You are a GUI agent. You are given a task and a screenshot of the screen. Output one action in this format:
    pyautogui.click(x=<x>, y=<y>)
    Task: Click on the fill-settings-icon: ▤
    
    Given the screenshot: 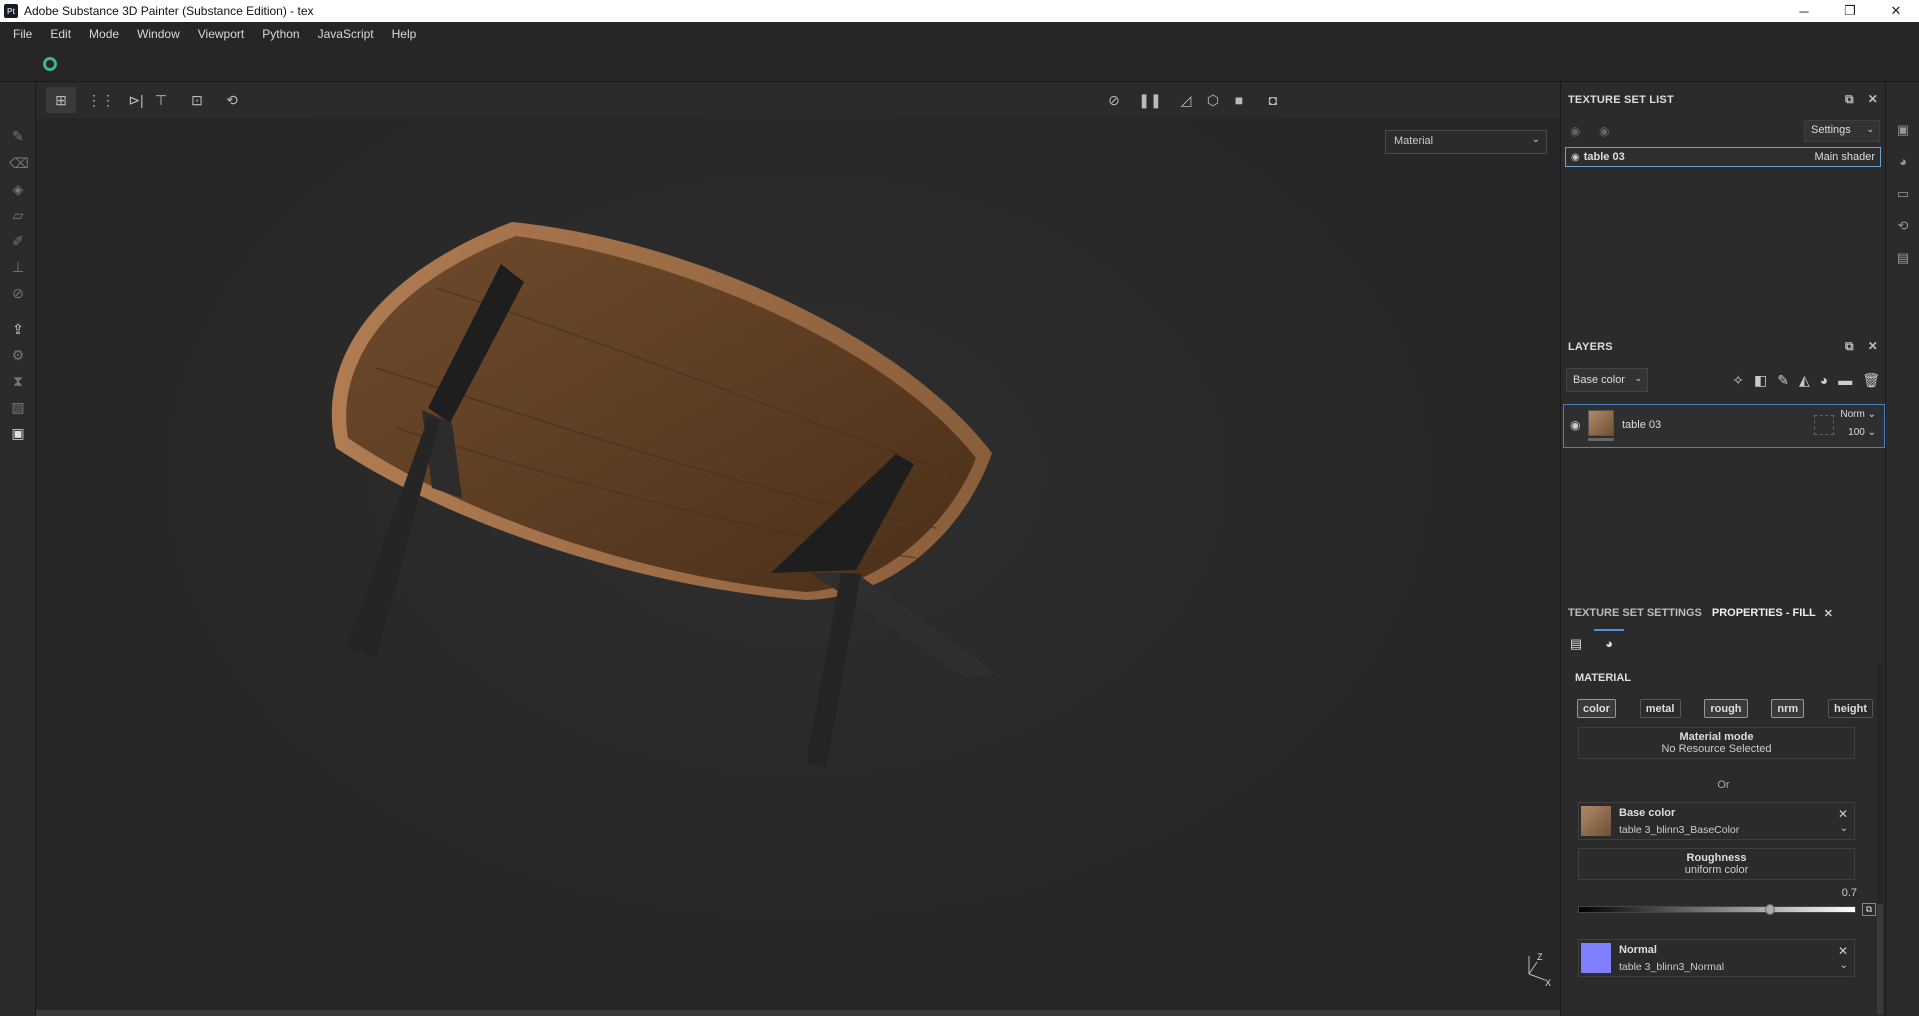 What is the action you would take?
    pyautogui.click(x=1576, y=644)
    